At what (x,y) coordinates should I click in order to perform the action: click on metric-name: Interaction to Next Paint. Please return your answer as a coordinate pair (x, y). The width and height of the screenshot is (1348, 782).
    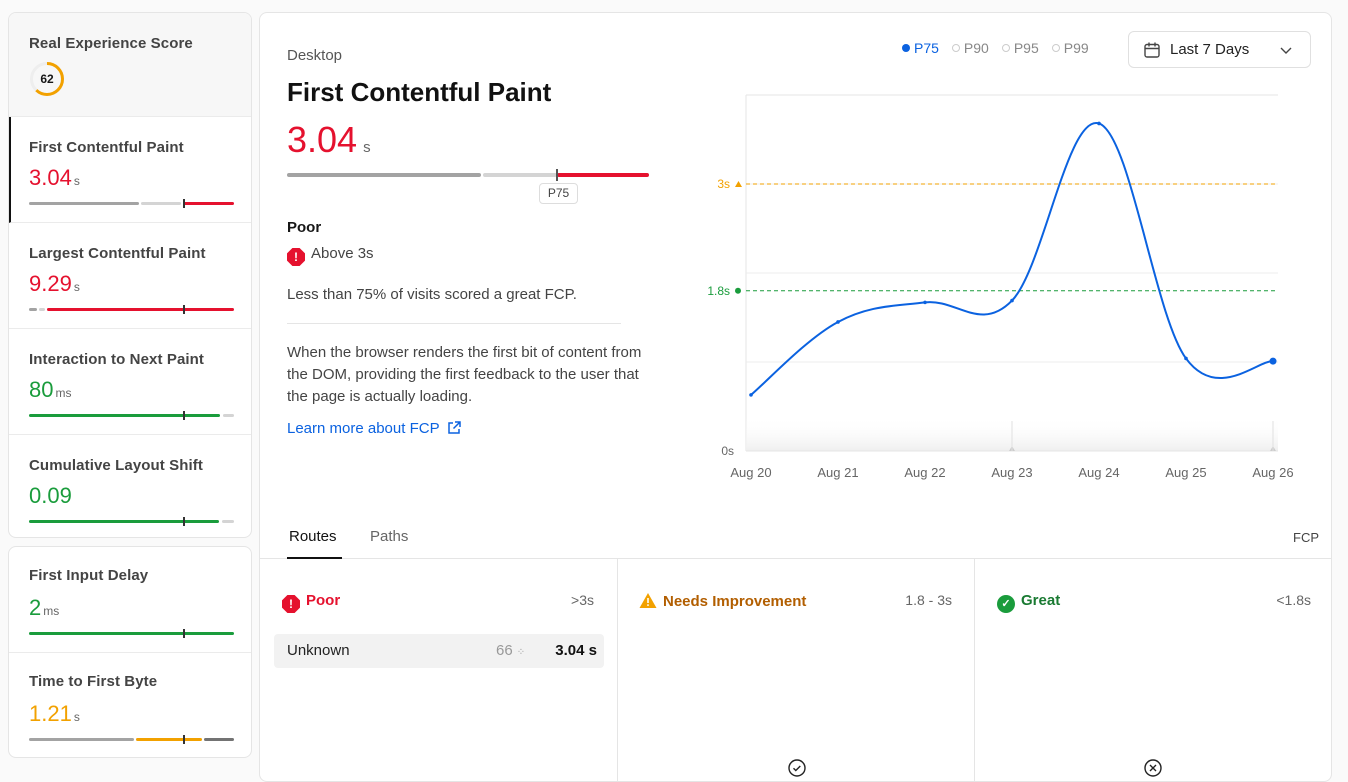
    Looking at the image, I should click on (117, 359).